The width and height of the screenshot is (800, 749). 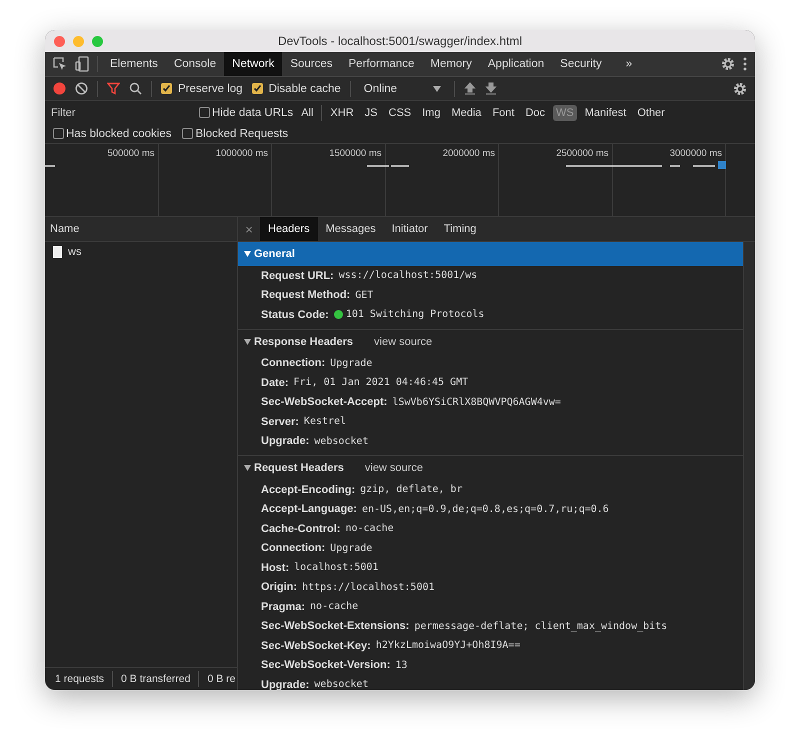 What do you see at coordinates (210, 88) in the screenshot?
I see `checkbox-label: Preserve log` at bounding box center [210, 88].